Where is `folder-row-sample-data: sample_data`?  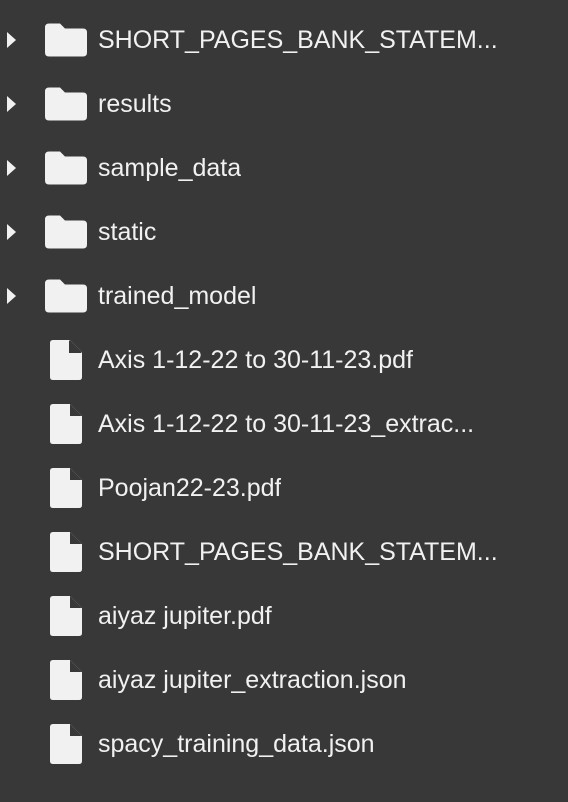
folder-row-sample-data: sample_data is located at coordinates (284, 168).